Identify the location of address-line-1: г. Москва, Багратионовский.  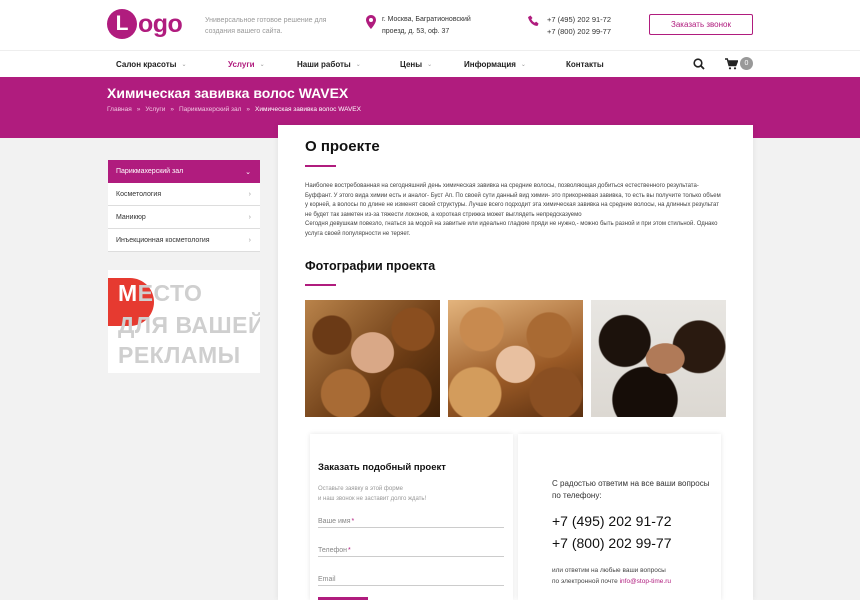
(426, 19).